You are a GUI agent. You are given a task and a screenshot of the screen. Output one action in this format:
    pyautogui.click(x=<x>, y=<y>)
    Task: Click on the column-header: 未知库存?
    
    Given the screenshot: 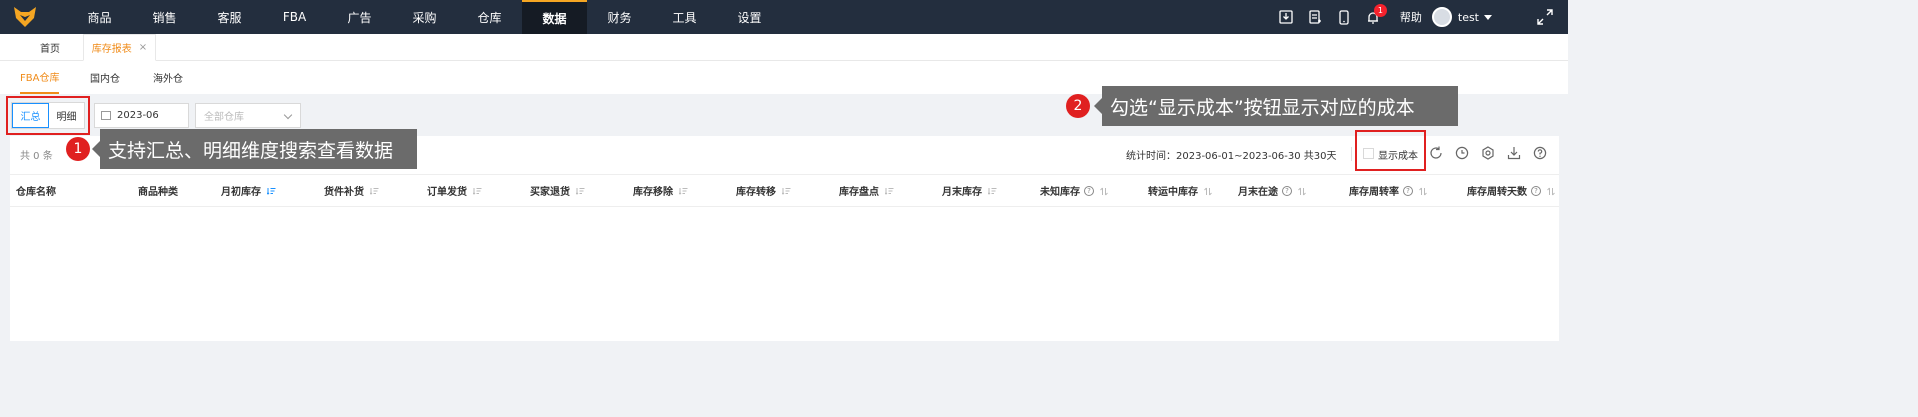 What is the action you would take?
    pyautogui.click(x=1074, y=190)
    